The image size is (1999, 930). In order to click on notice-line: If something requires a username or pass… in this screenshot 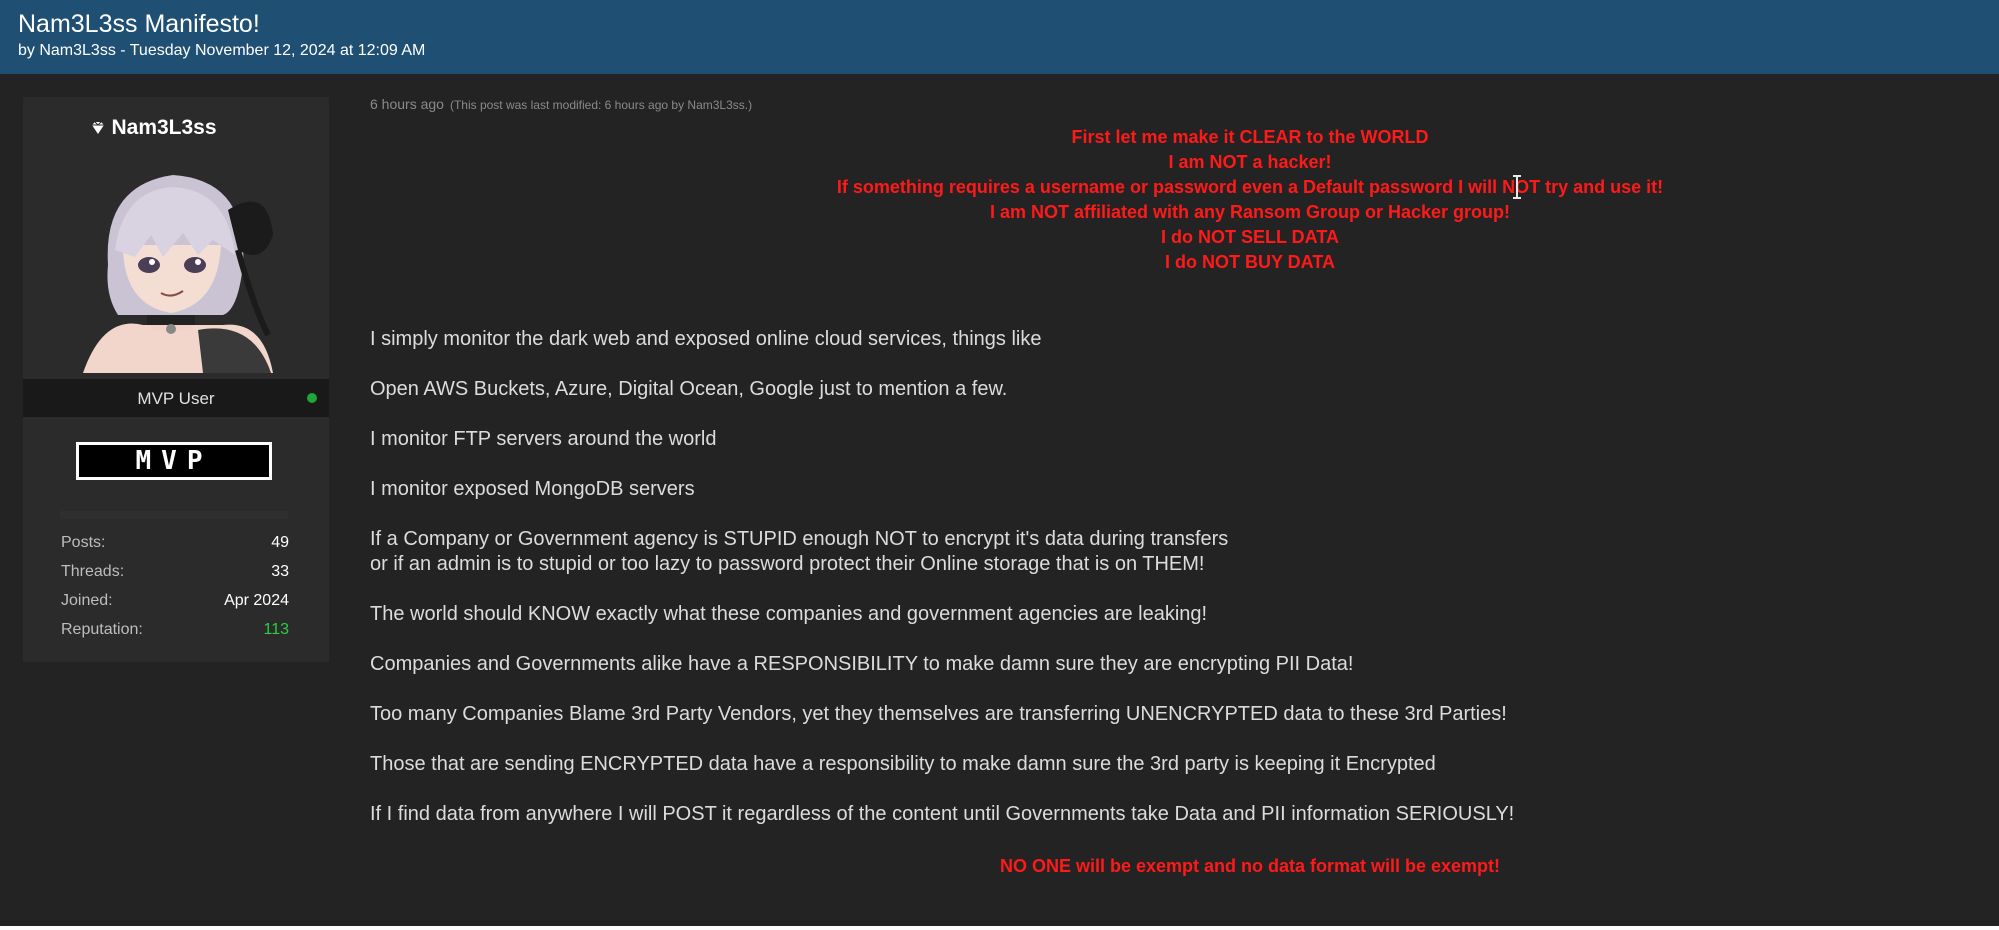, I will do `click(1250, 187)`.